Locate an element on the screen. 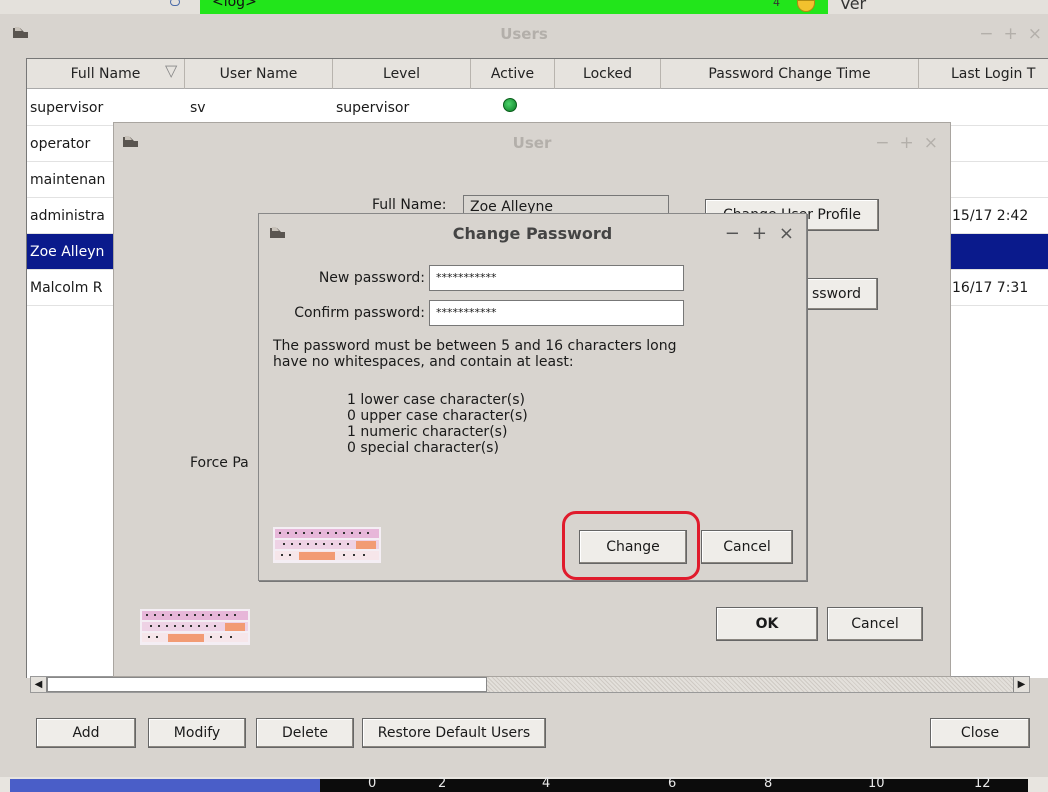  change-password-titlebar: Change Password − + × is located at coordinates (532, 233).